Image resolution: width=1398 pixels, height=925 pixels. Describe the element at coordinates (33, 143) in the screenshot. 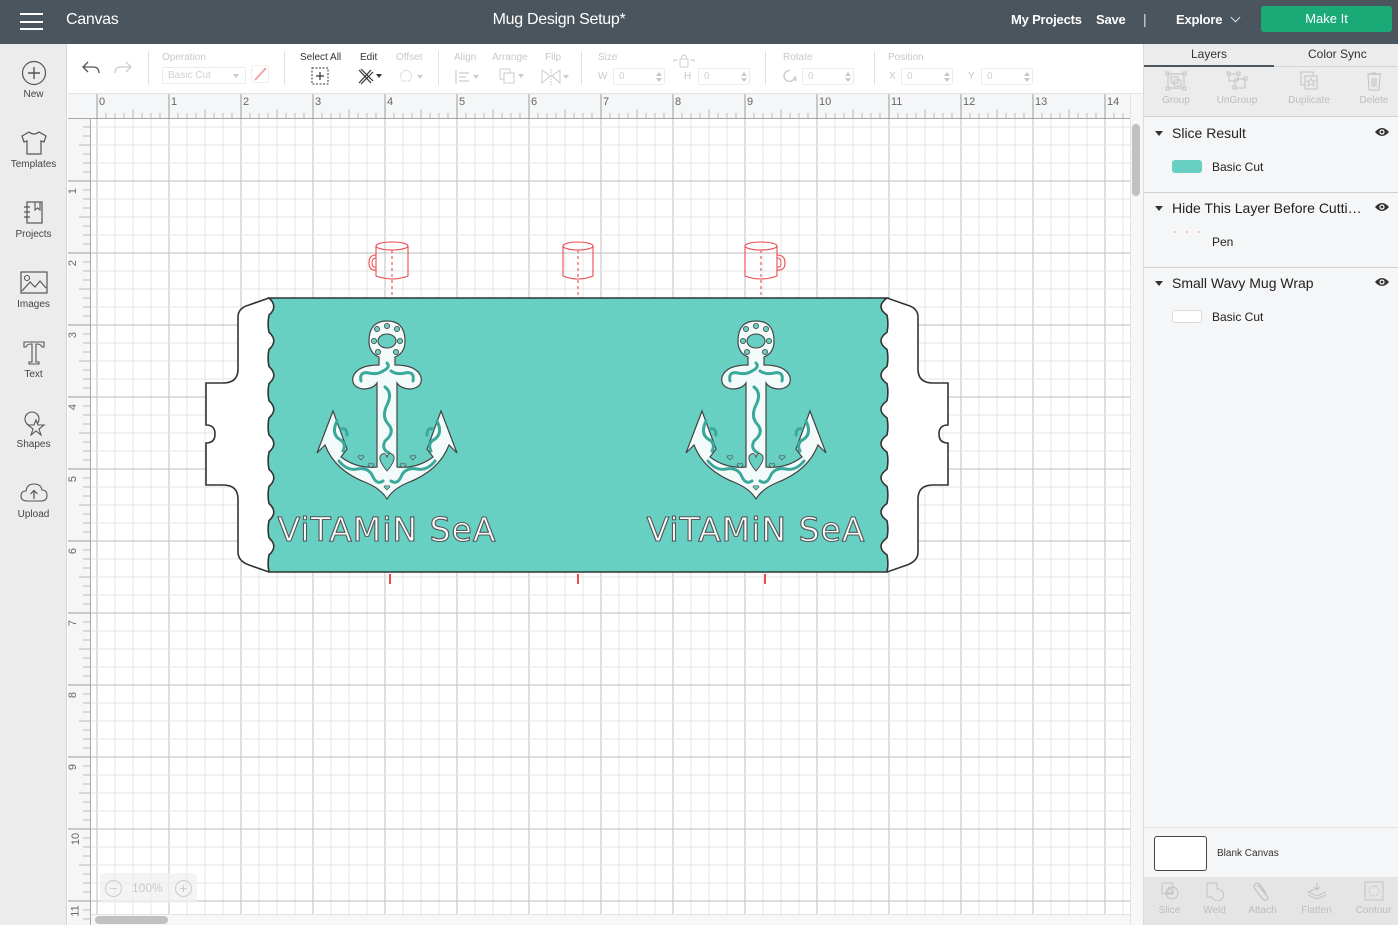

I see `tshirt-icon` at that location.